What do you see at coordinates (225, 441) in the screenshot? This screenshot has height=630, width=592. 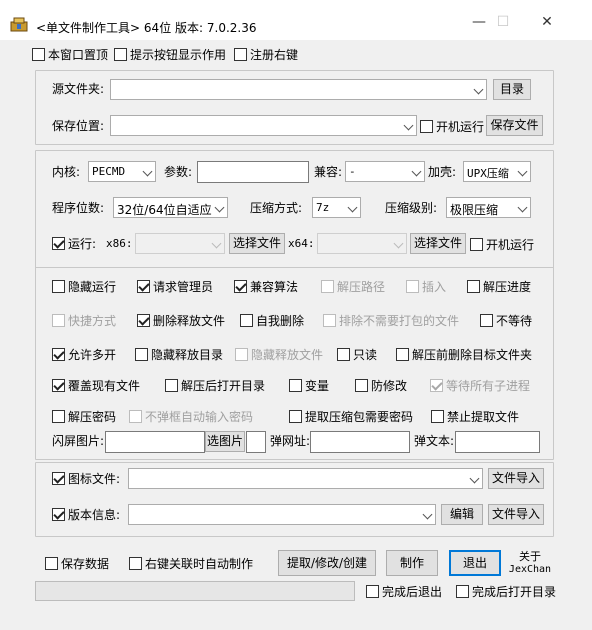 I see `select-image-button: 选图片` at bounding box center [225, 441].